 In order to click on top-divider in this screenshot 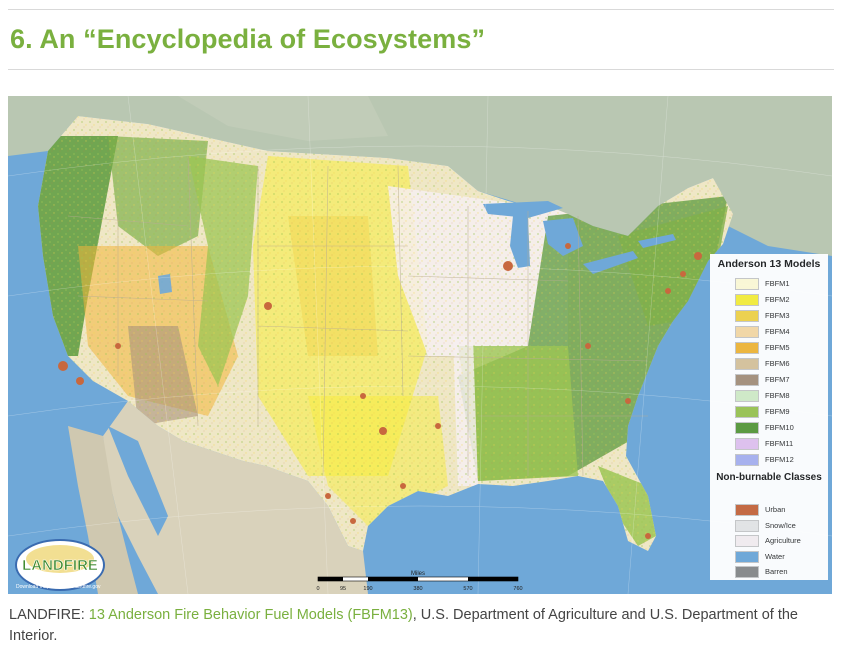, I will do `click(421, 9)`.